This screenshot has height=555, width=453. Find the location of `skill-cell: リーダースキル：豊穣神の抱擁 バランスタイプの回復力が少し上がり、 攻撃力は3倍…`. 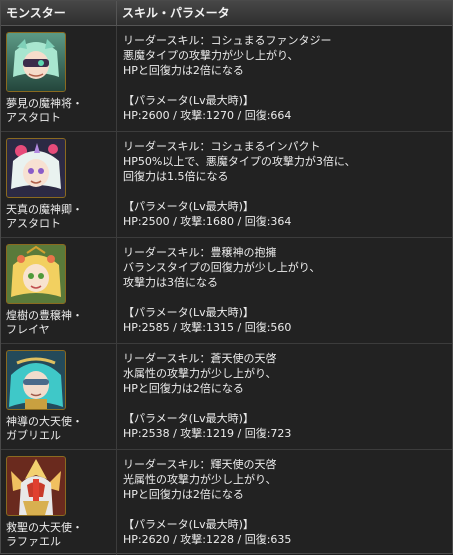

skill-cell: リーダースキル：豊穣神の抱擁 バランスタイプの回復力が少し上がり、 攻撃力は3倍… is located at coordinates (284, 290).